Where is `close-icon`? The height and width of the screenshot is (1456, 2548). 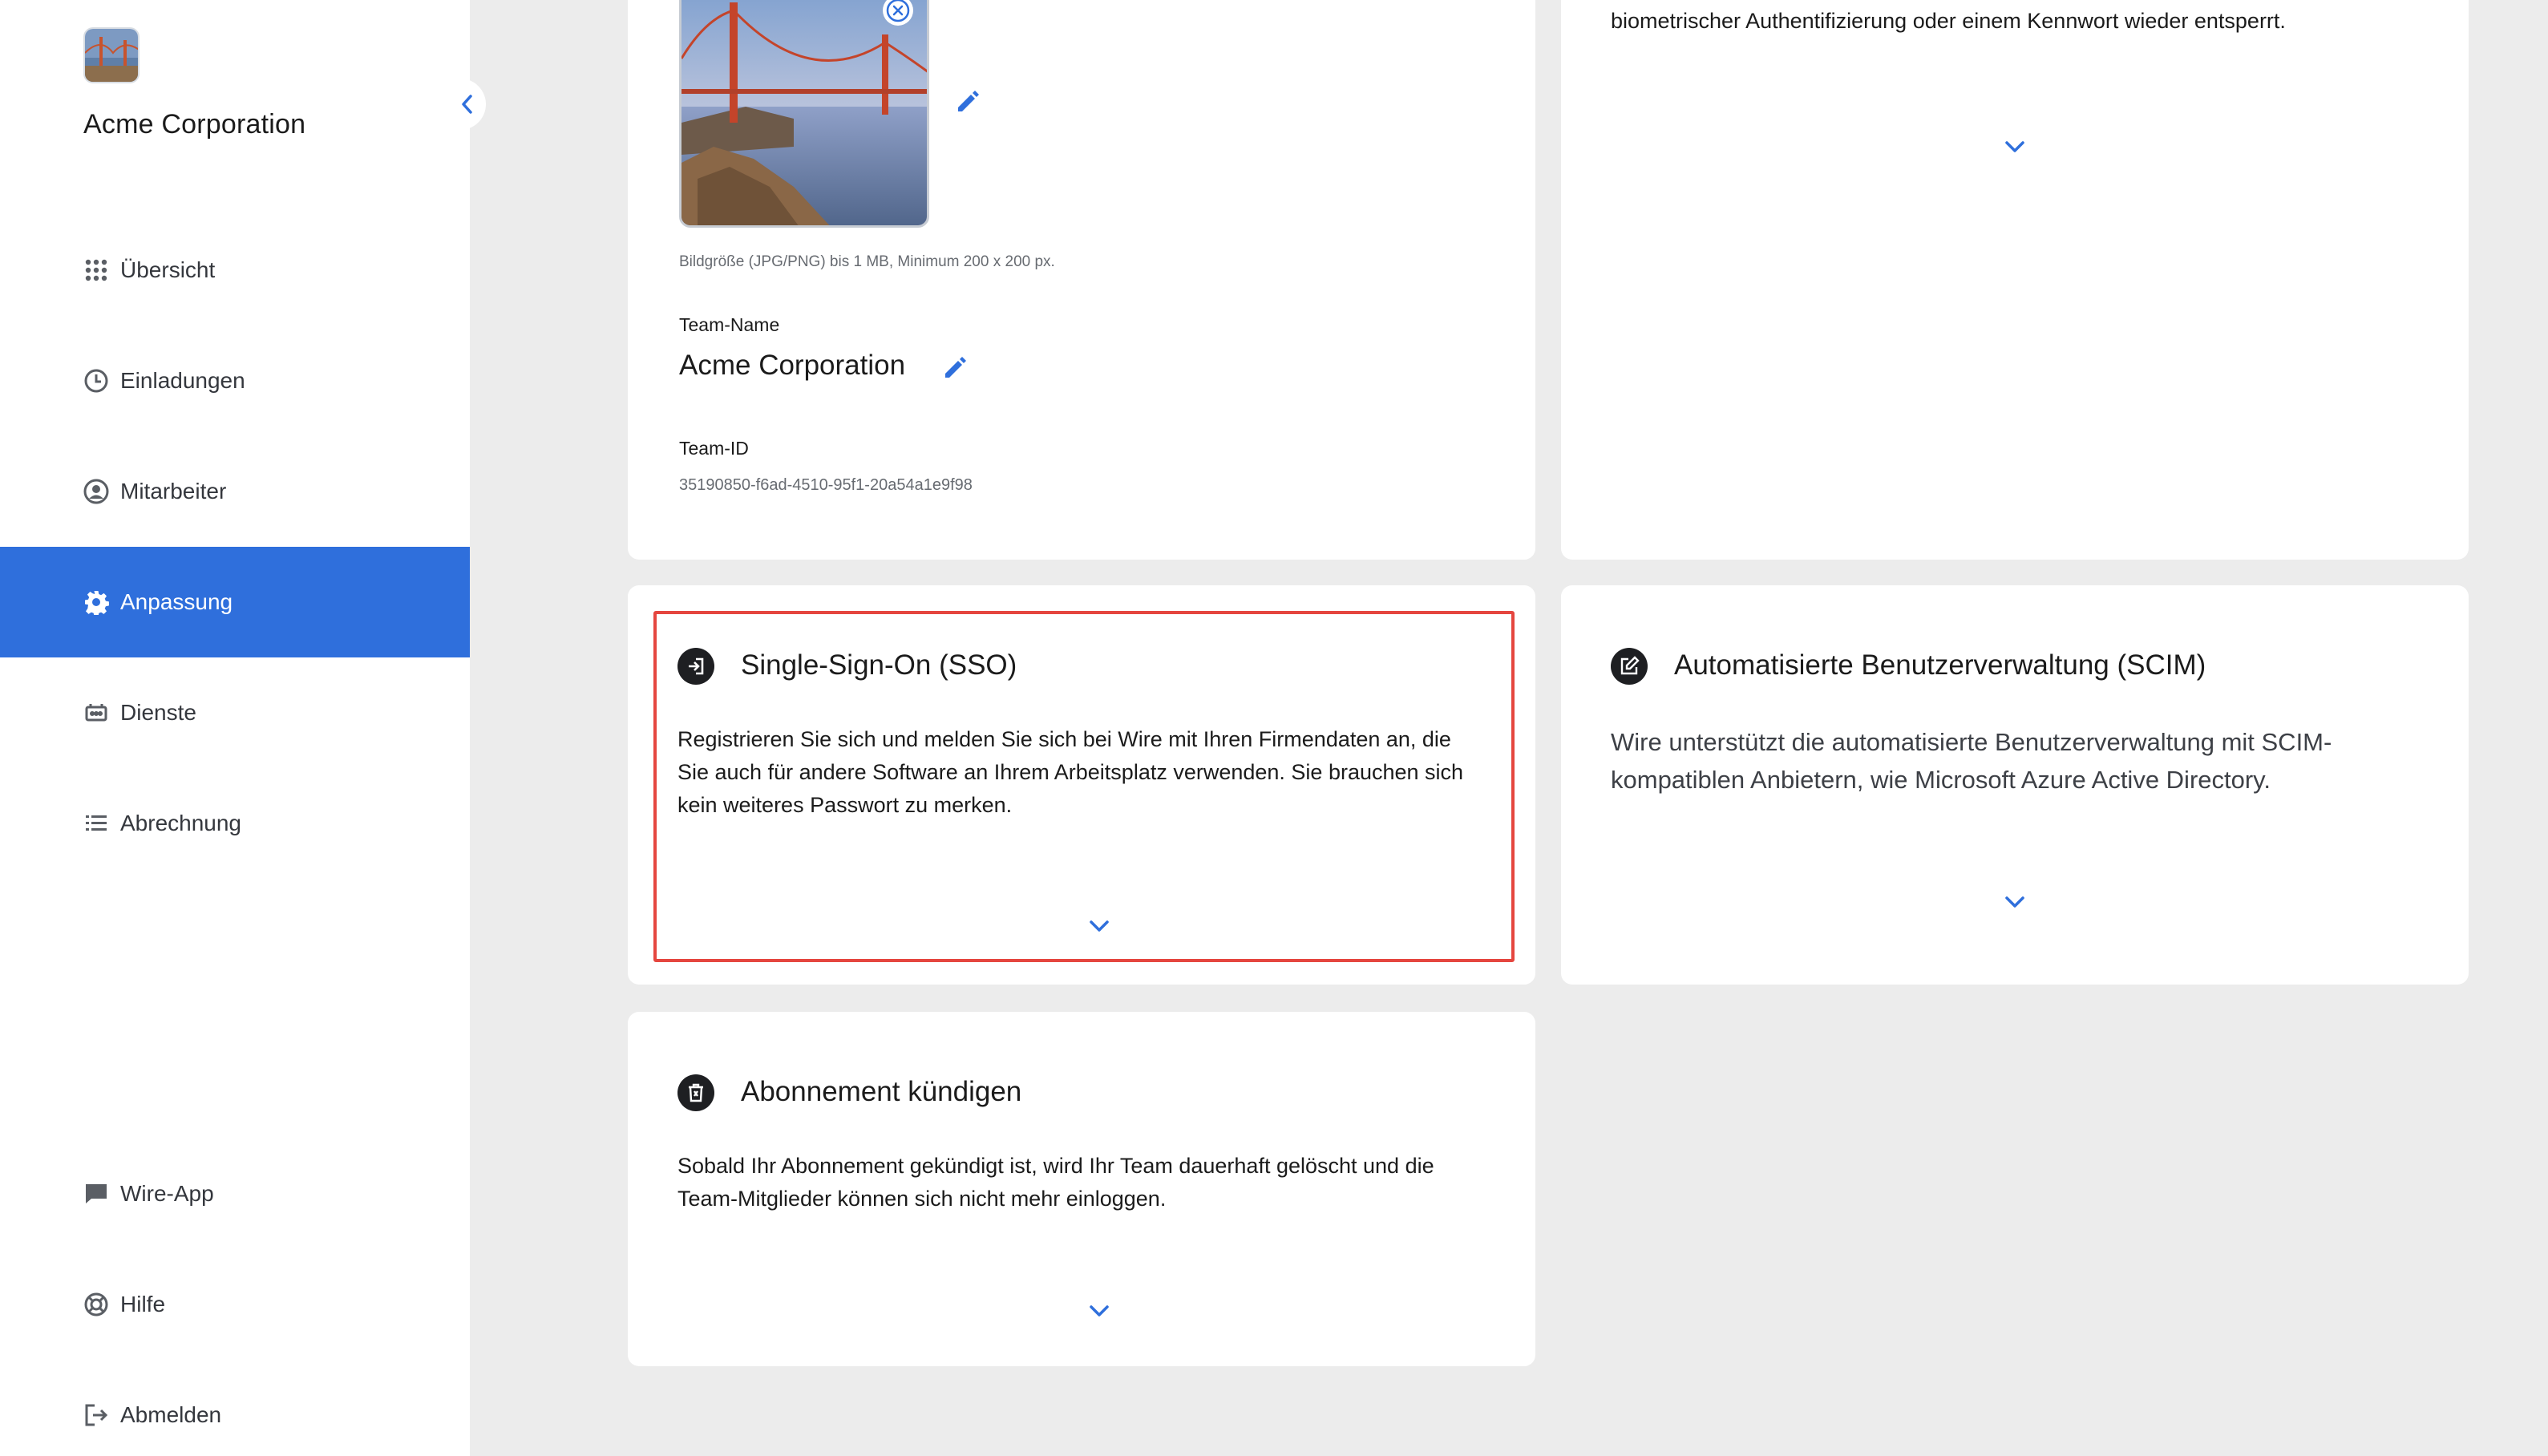
close-icon is located at coordinates (898, 11).